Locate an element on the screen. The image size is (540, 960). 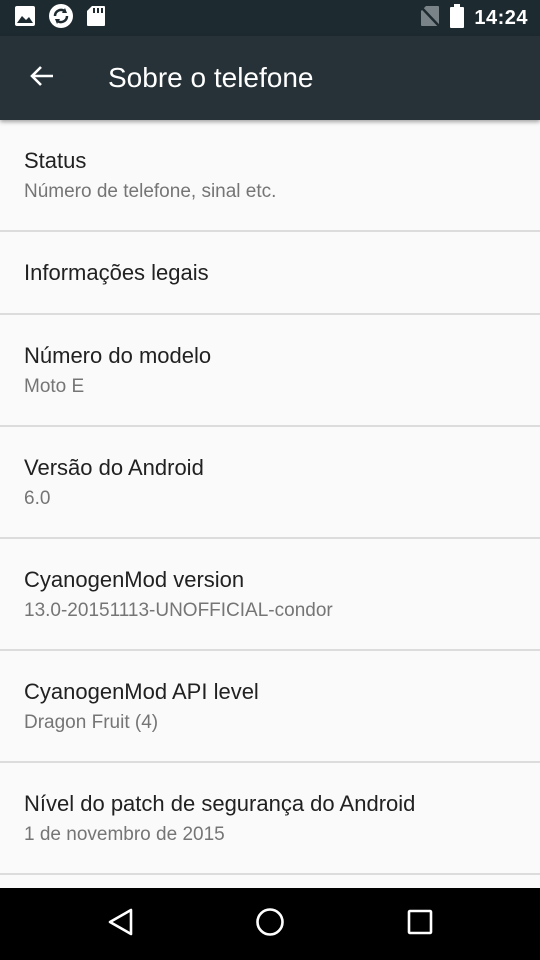
navigation-bar is located at coordinates (270, 924).